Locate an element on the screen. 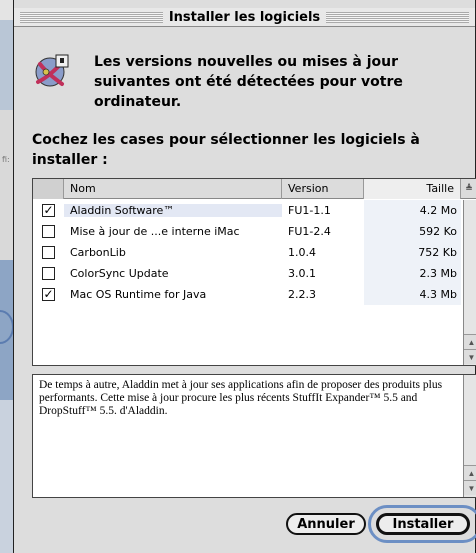 This screenshot has width=476, height=553. software-name: Aladdin Software™ is located at coordinates (173, 210).